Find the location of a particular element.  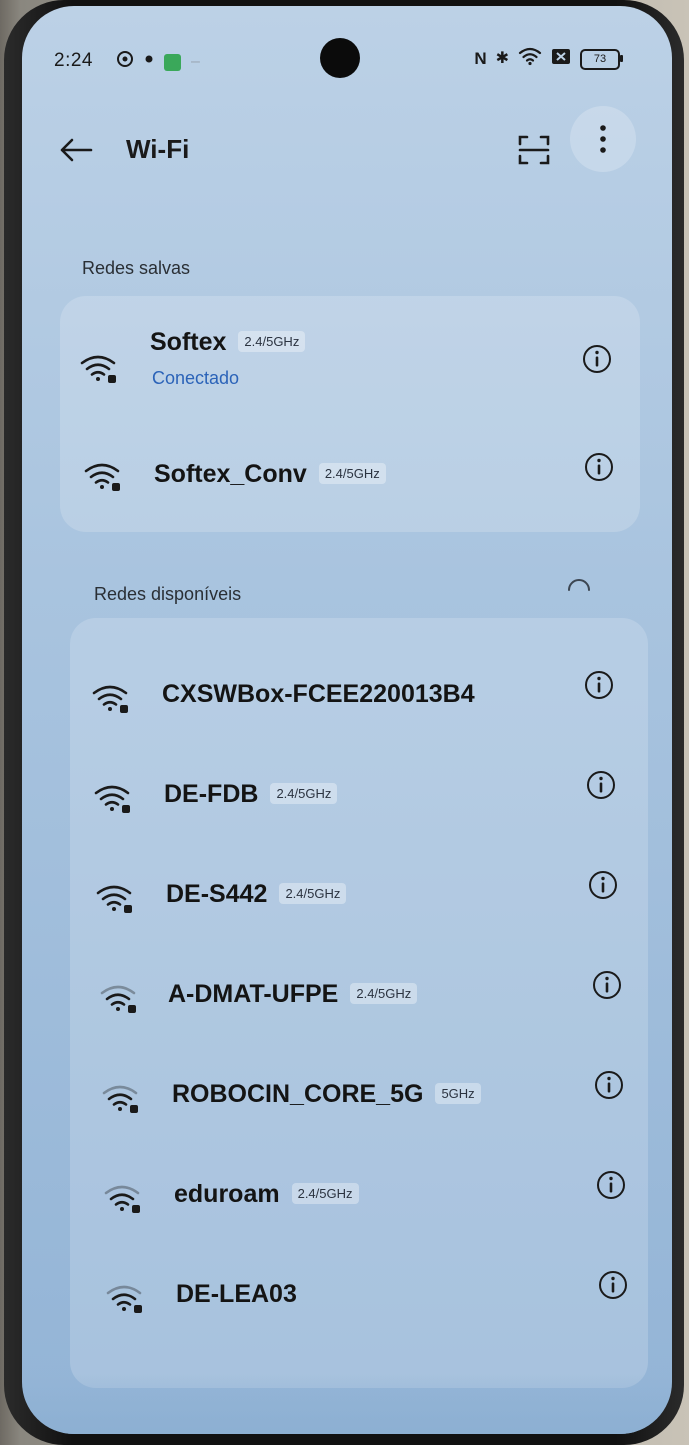

available-network-row: A-DMAT-UFPE 2.4/5GHz is located at coordinates (359, 998).